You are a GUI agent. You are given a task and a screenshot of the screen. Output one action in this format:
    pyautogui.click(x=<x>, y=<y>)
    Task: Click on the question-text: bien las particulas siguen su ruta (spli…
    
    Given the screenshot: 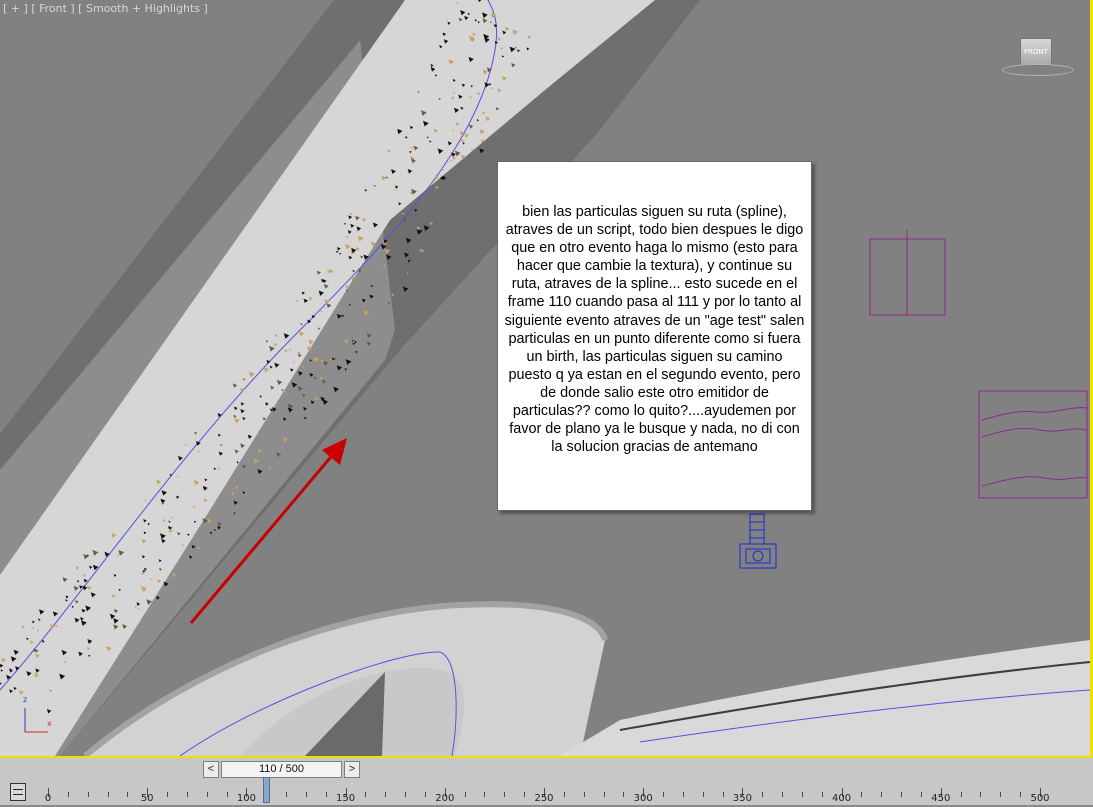 What is the action you would take?
    pyautogui.click(x=654, y=330)
    